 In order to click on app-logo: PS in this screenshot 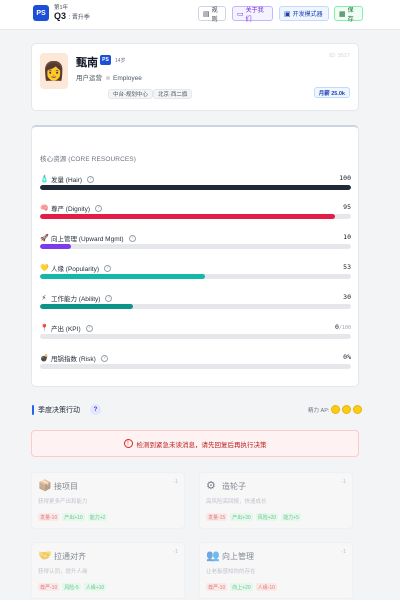, I will do `click(41, 13)`.